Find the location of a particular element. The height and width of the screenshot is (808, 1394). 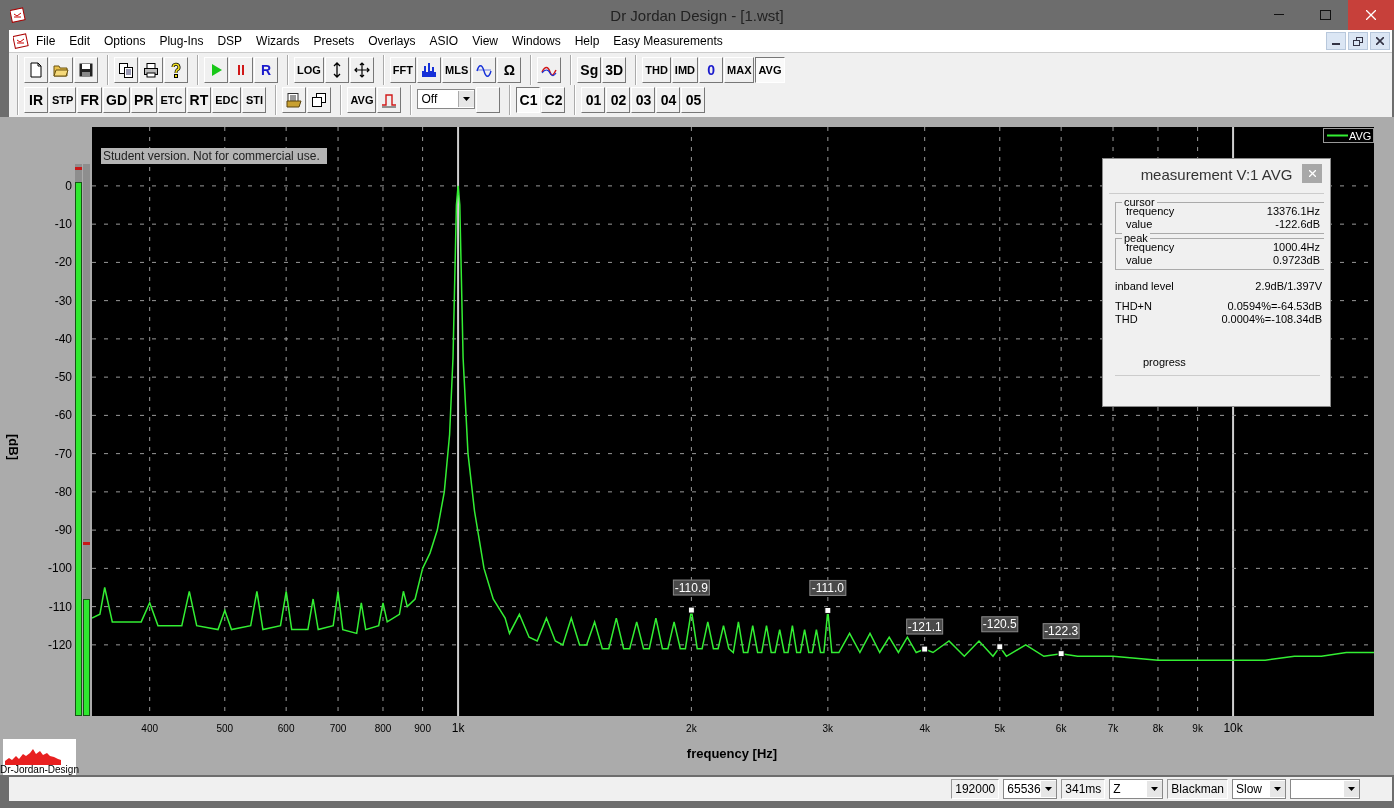

mode-dropdown: Off is located at coordinates (446, 99).